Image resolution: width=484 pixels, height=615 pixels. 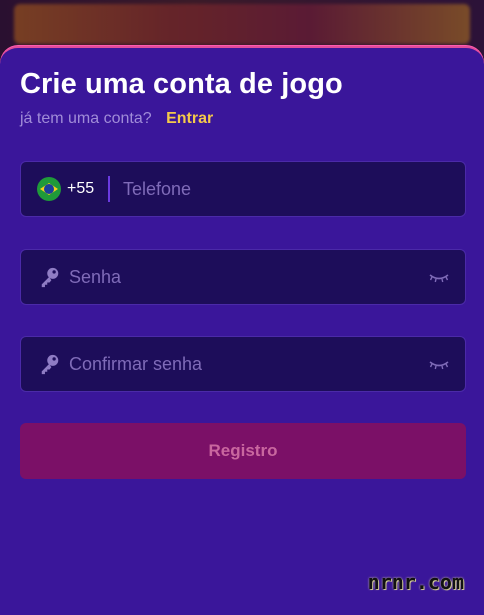 I want to click on brazil-flag-icon, so click(x=49, y=189).